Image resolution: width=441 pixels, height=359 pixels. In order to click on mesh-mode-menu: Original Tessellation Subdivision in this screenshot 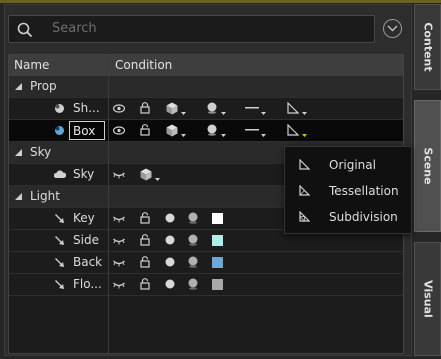, I will do `click(348, 190)`.